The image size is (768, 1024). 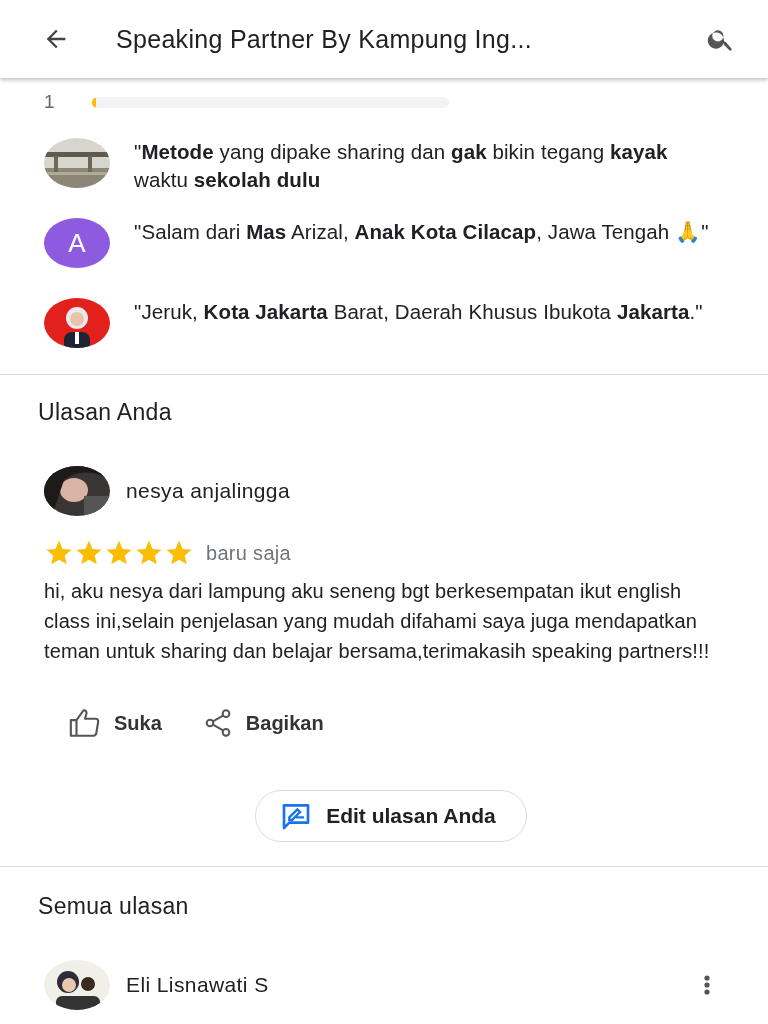 I want to click on edit-review-button: Edit ulasan Anda, so click(x=391, y=816).